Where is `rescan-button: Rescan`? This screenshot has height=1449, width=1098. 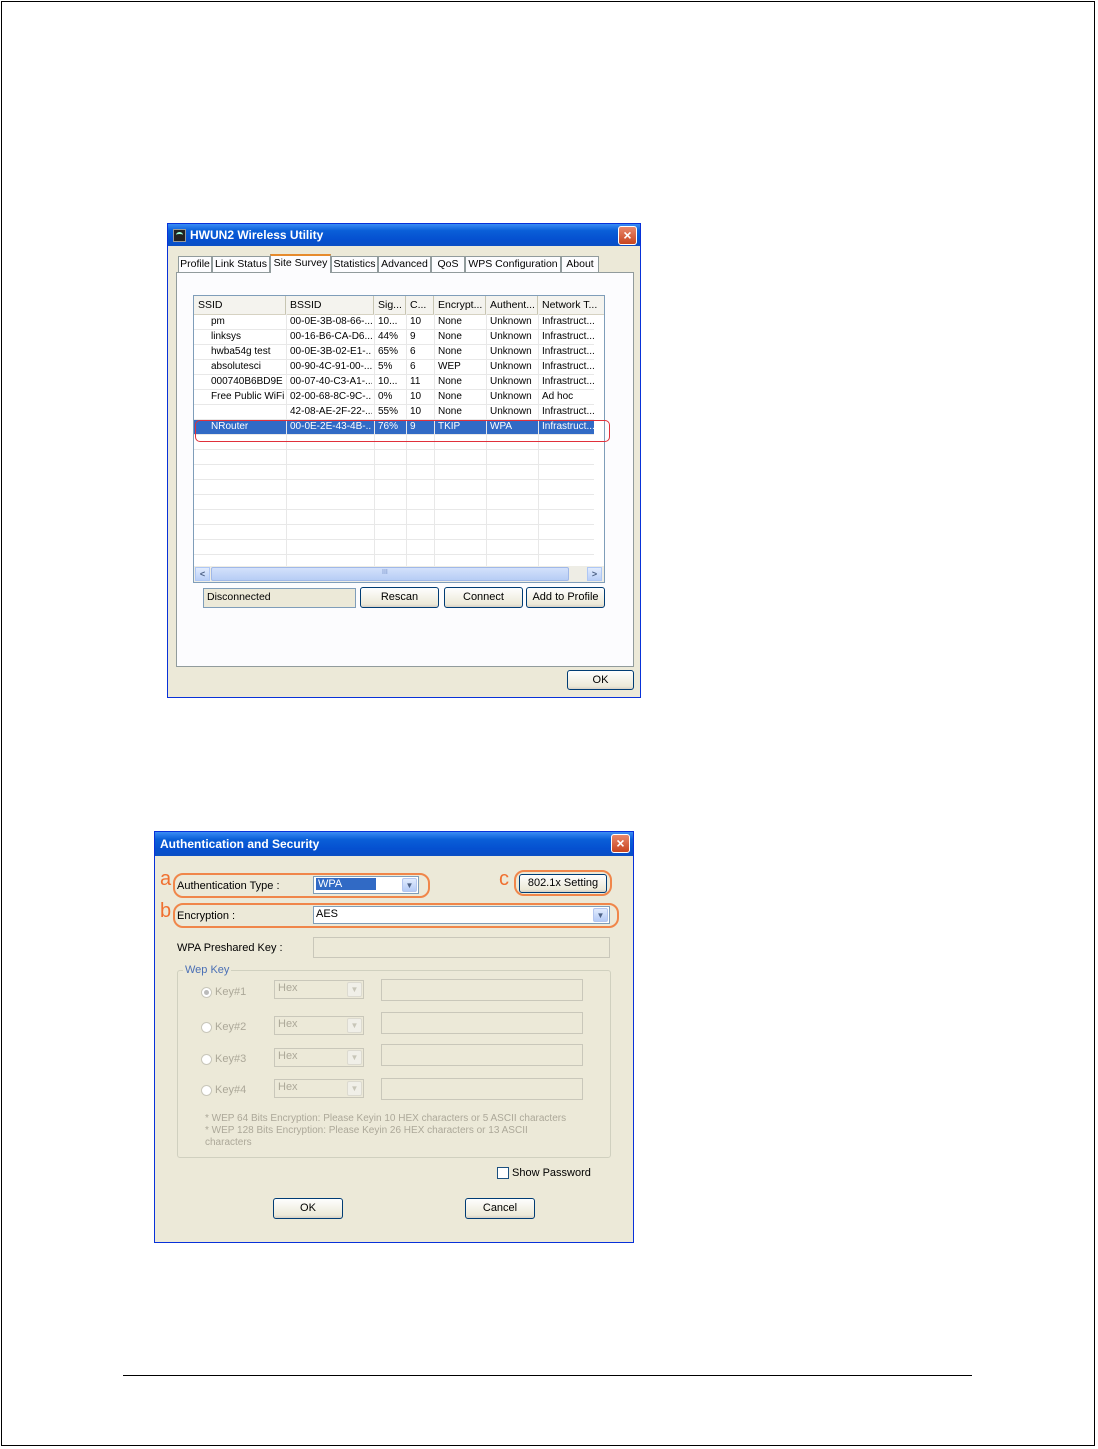 rescan-button: Rescan is located at coordinates (399, 597).